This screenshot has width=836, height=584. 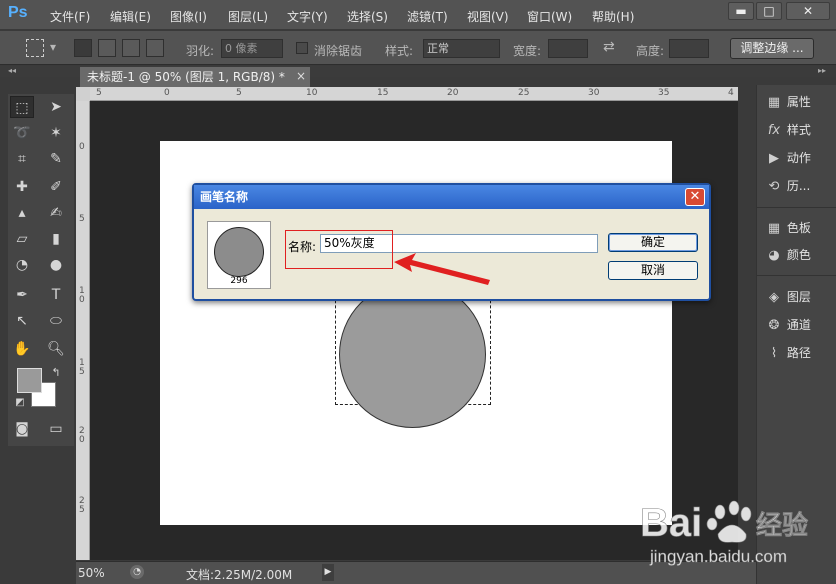 What do you see at coordinates (56, 373) in the screenshot?
I see `swap-colors-icon: ↰` at bounding box center [56, 373].